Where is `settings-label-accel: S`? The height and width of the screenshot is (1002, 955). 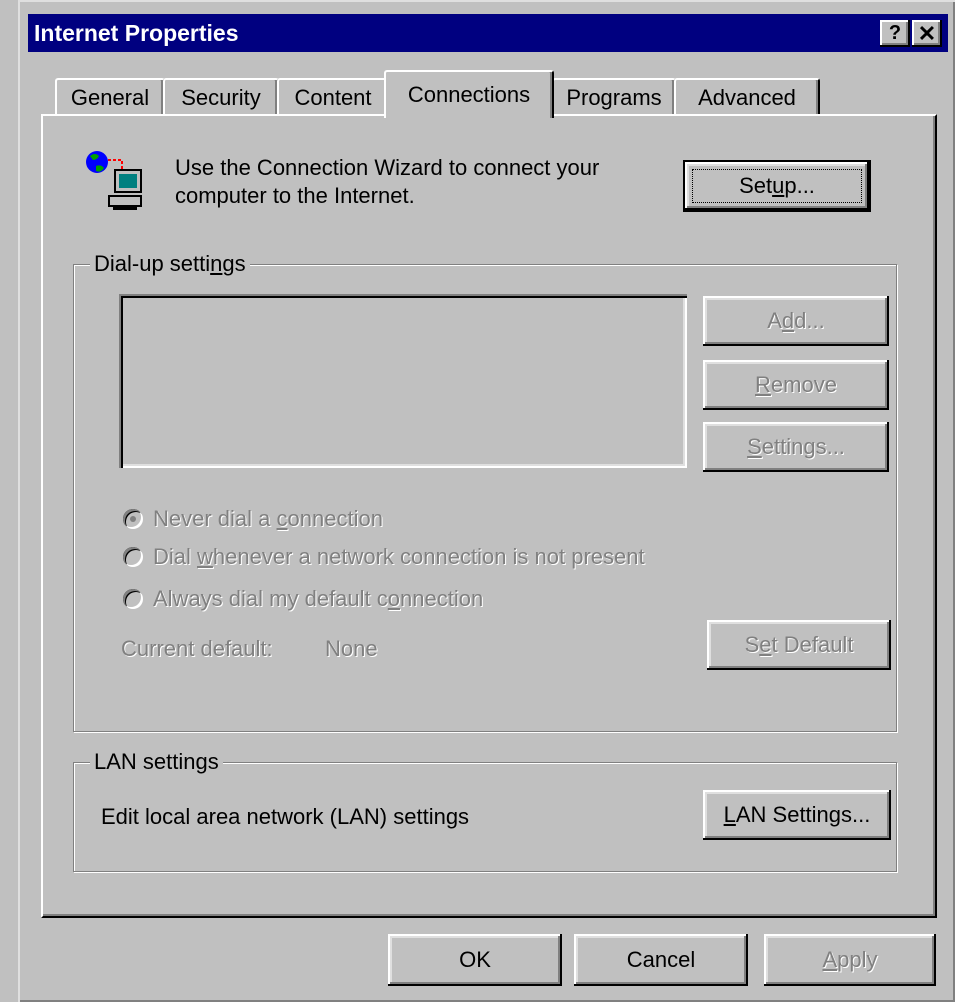 settings-label-accel: S is located at coordinates (754, 446).